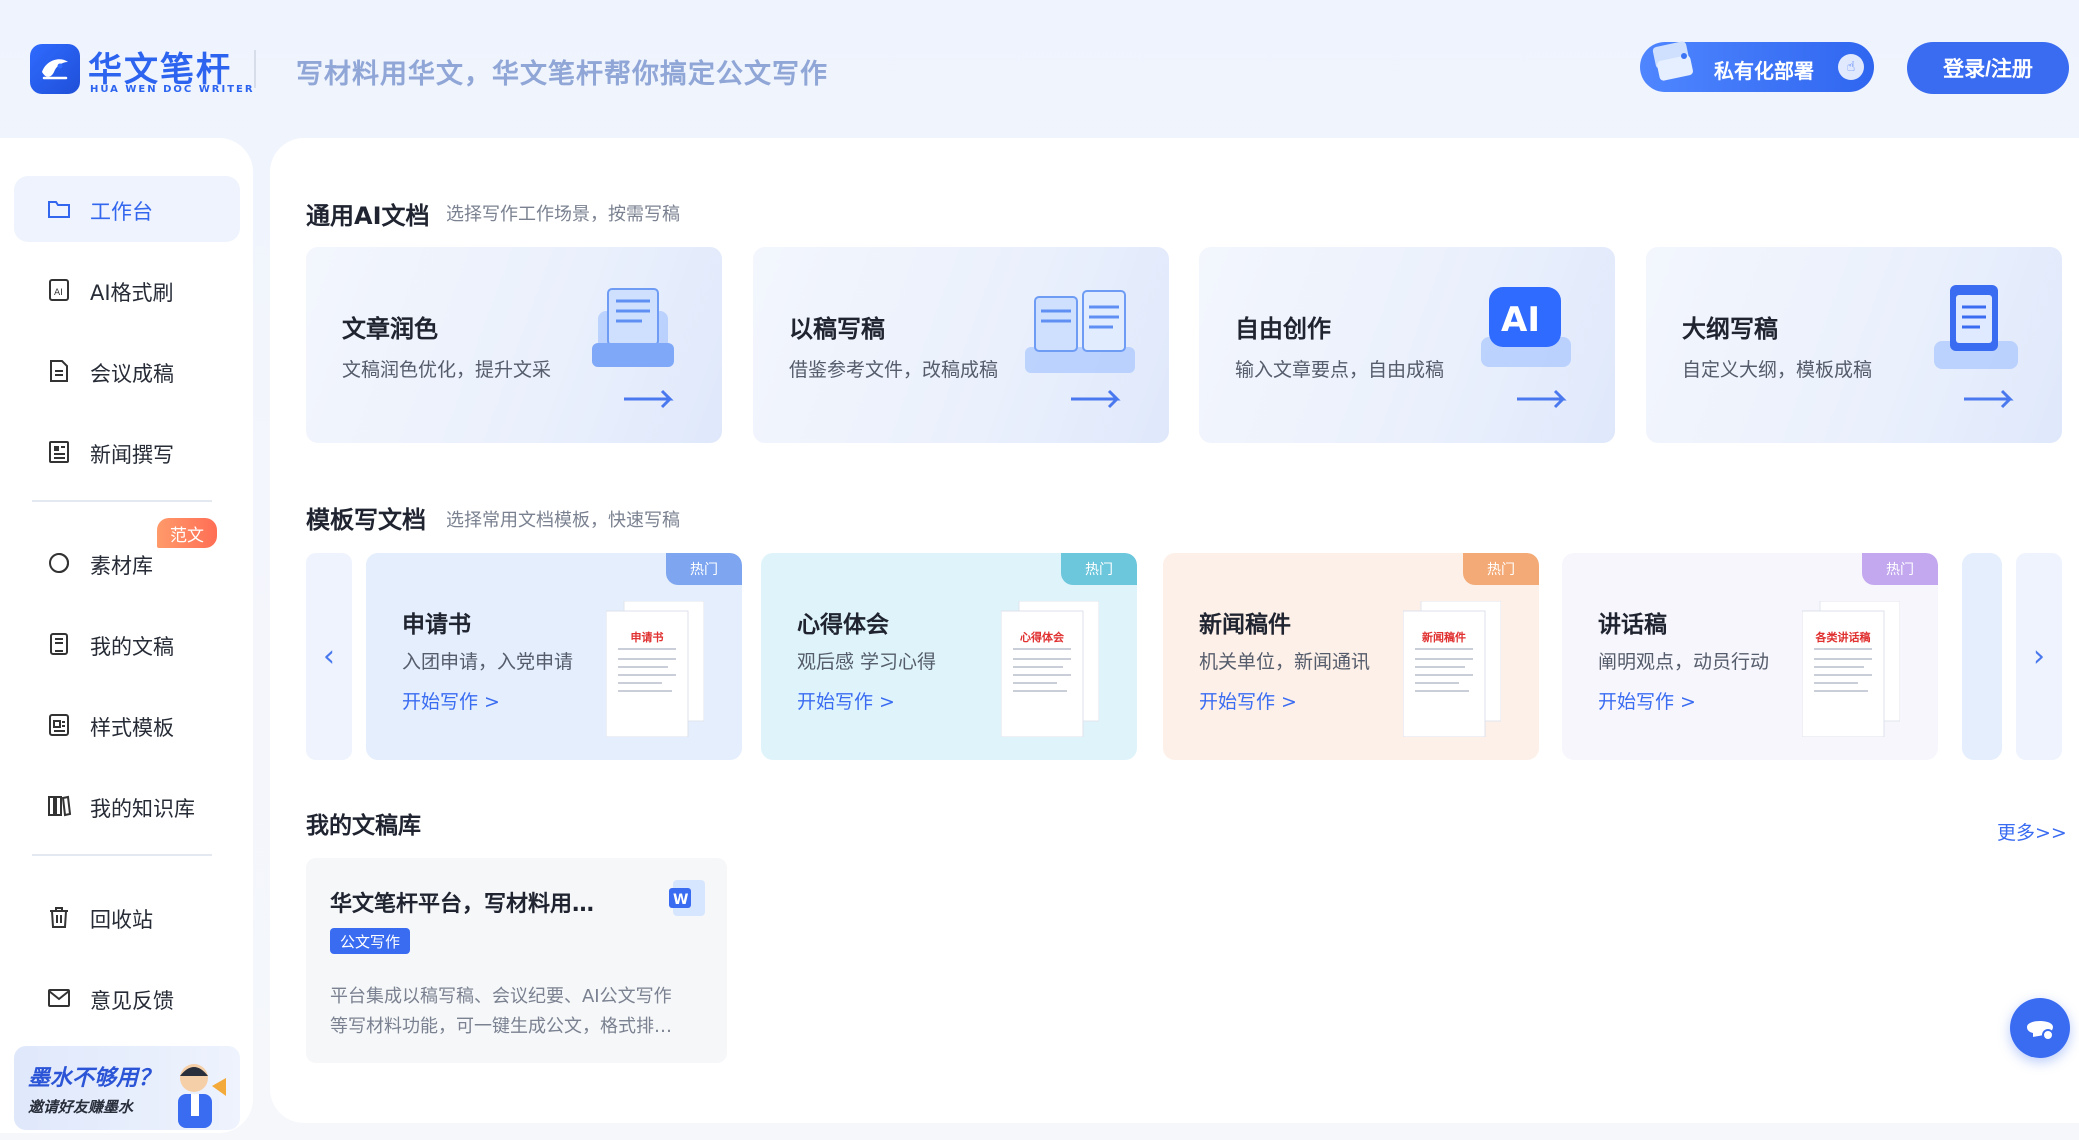 The image size is (2079, 1140). Describe the element at coordinates (122, 501) in the screenshot. I see `sidebar-divider` at that location.